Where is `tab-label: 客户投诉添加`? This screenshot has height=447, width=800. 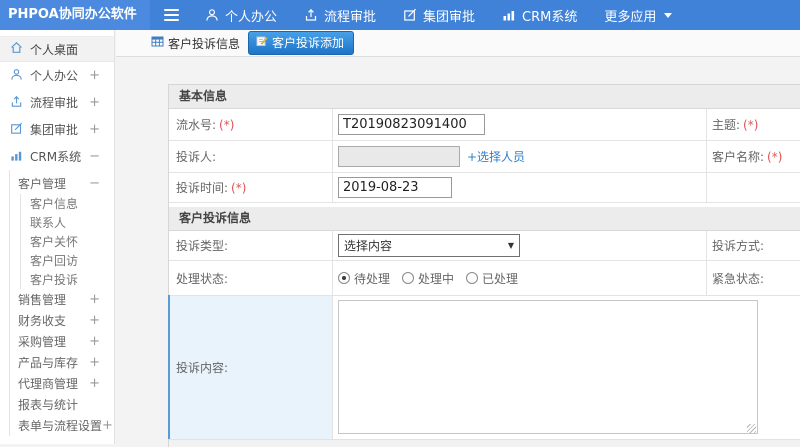 tab-label: 客户投诉添加 is located at coordinates (308, 43).